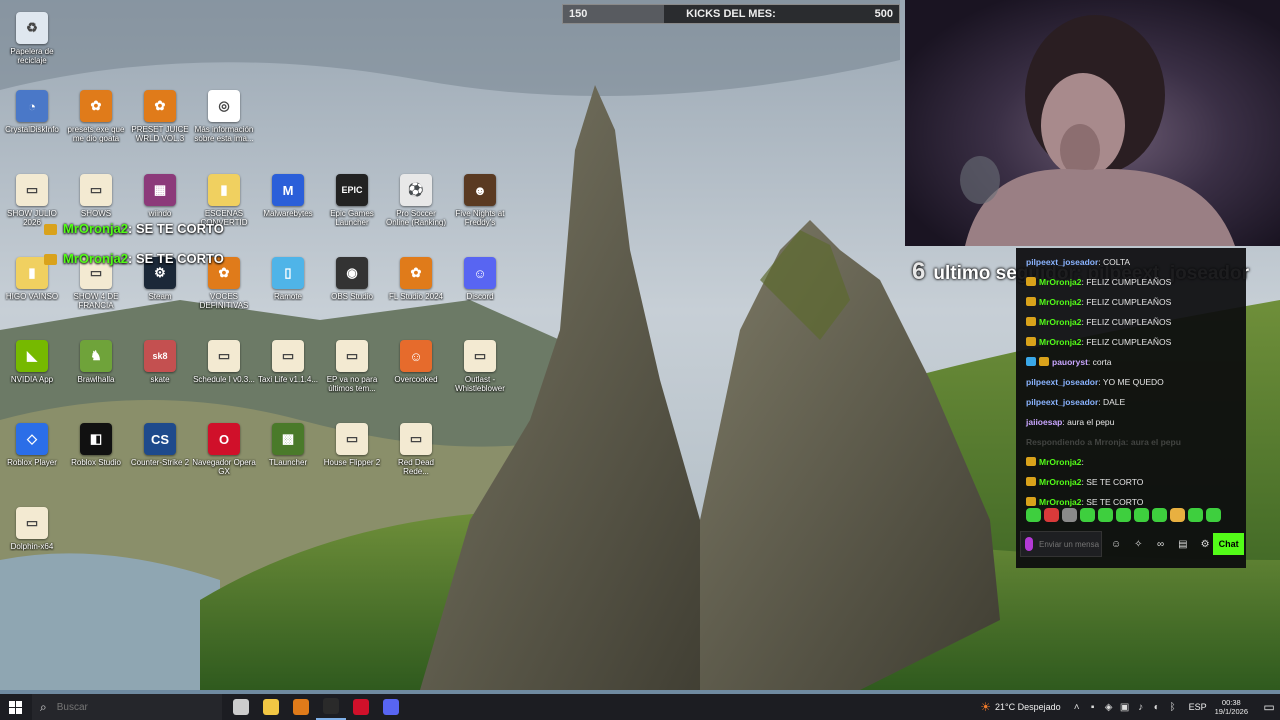 Image resolution: width=1280 pixels, height=720 pixels. What do you see at coordinates (32, 49) in the screenshot?
I see `desktop-icon: ♻ Papelera de reciclaje` at bounding box center [32, 49].